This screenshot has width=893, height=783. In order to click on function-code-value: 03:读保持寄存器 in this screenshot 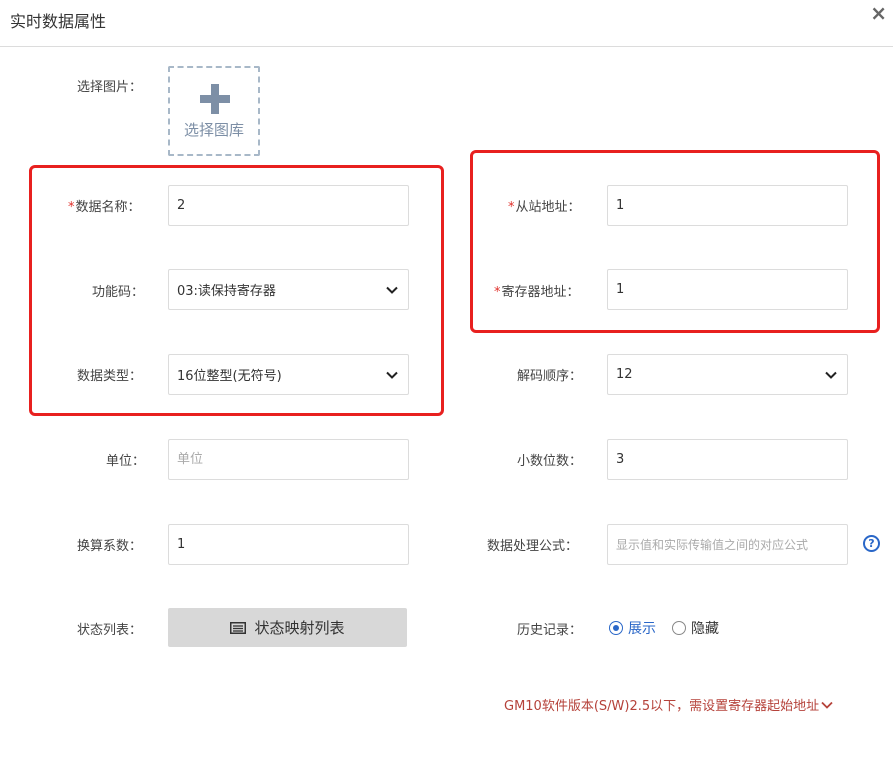, I will do `click(226, 291)`.